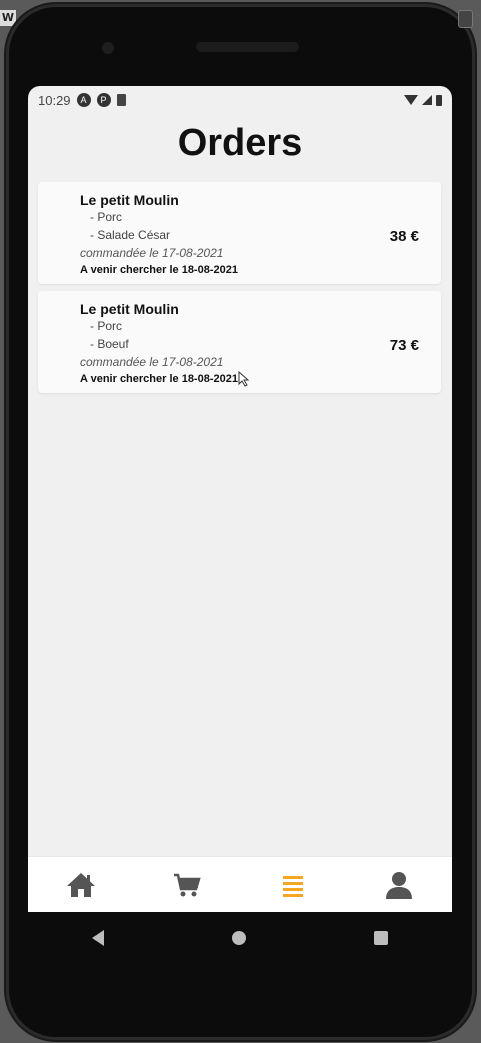 The image size is (481, 1043). Describe the element at coordinates (439, 100) in the screenshot. I see `battery-icon` at that location.